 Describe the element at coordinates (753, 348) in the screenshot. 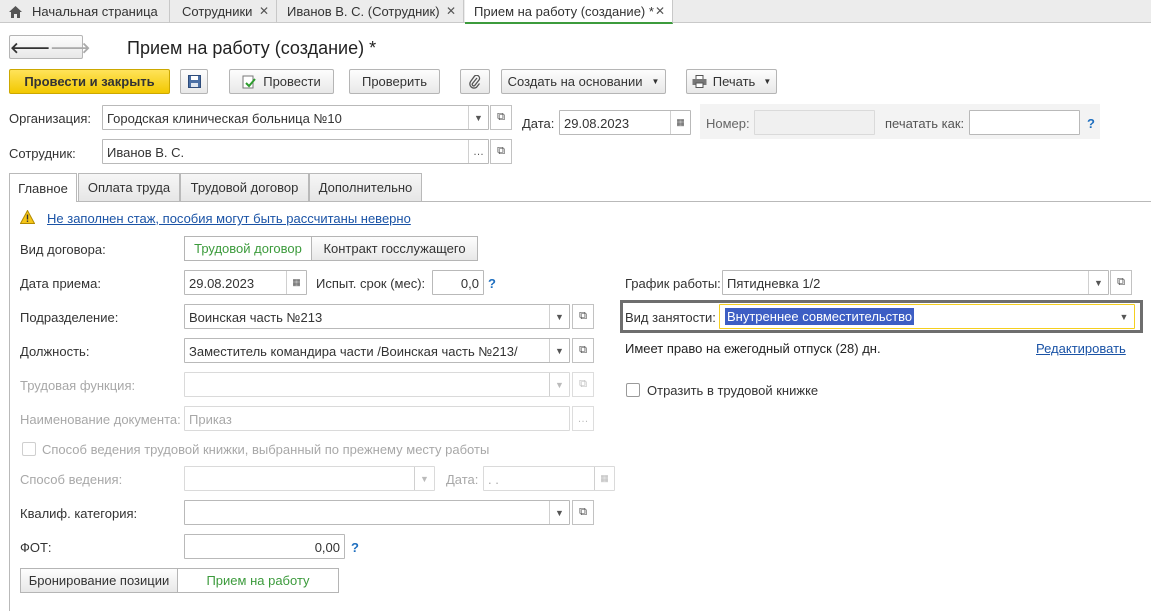

I see `vacation-text: Имеет право на ежегодный отпуск (28) дн.` at that location.